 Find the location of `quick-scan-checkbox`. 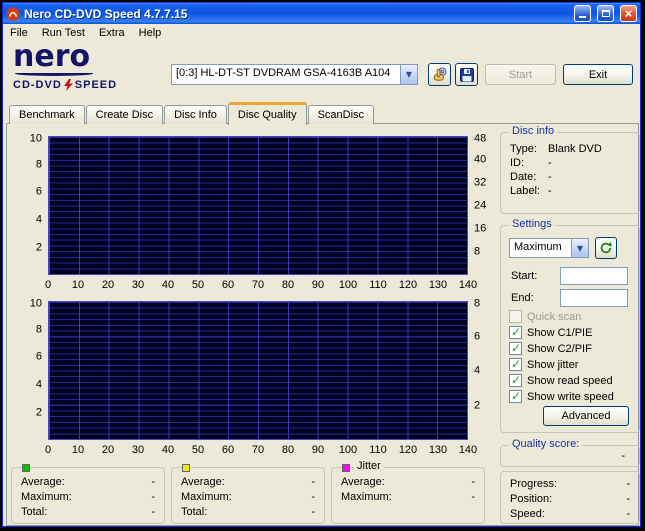

quick-scan-checkbox is located at coordinates (515, 316).